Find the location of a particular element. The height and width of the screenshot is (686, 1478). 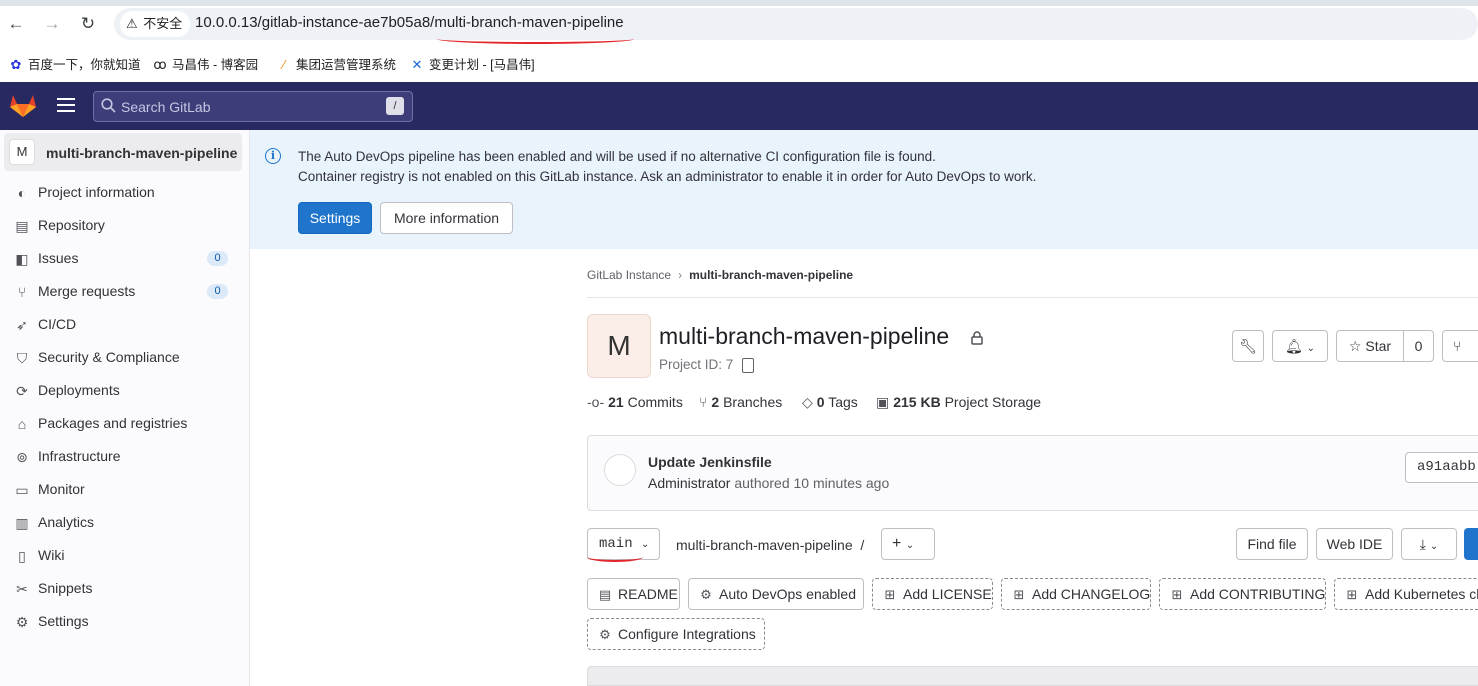

sidebar-item-deployments: ⟳ Deployments is located at coordinates (124, 390).